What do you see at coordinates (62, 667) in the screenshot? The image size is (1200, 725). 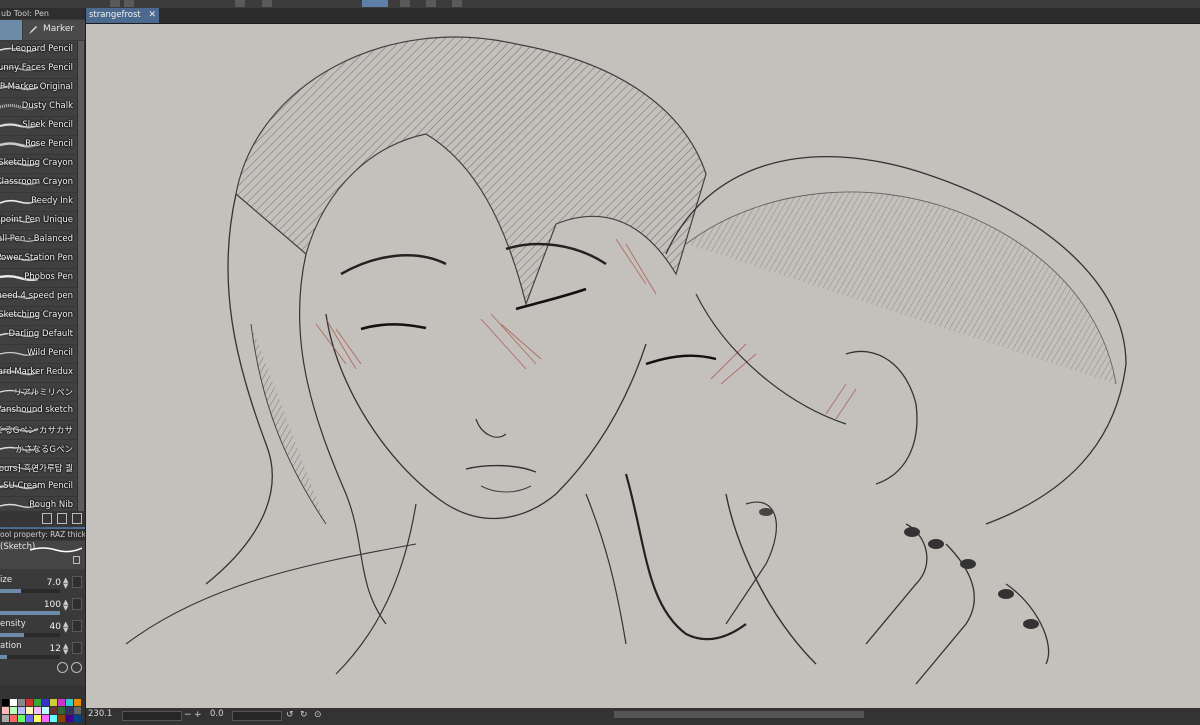 I see `settings-icon` at bounding box center [62, 667].